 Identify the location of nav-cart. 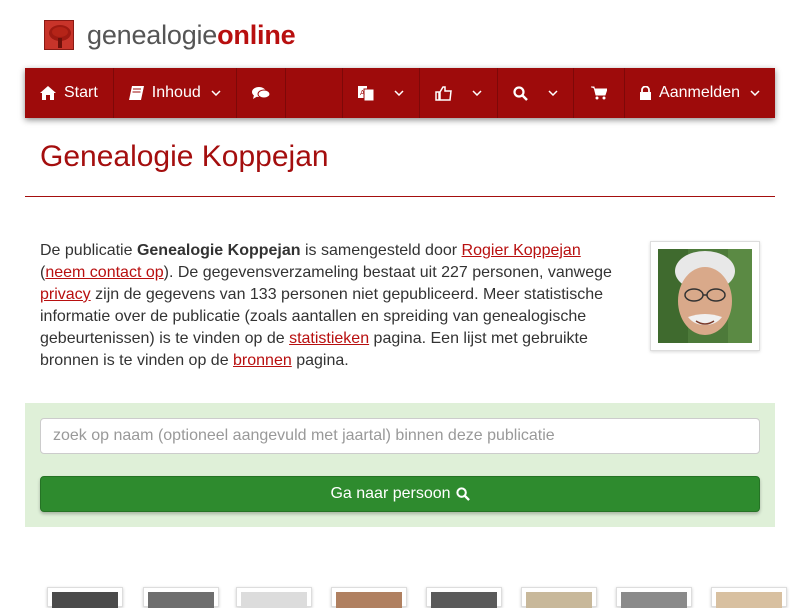
(600, 93).